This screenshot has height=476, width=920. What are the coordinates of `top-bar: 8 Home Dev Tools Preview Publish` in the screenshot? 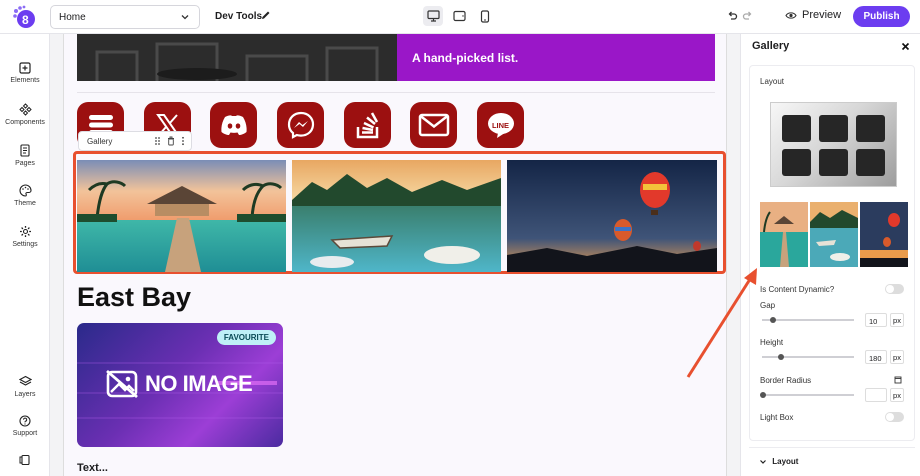 It's located at (460, 17).